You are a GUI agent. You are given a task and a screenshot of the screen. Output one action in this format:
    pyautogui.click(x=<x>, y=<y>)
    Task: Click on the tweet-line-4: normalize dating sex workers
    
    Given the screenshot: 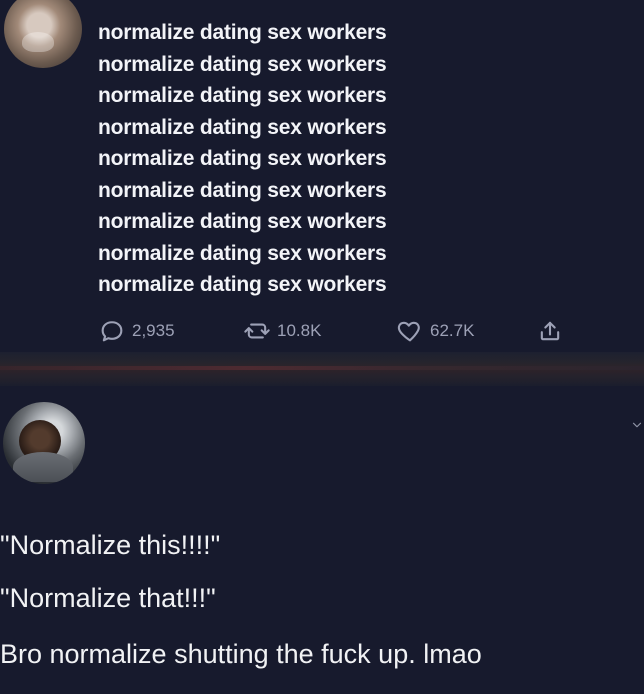 What is the action you would take?
    pyautogui.click(x=242, y=127)
    